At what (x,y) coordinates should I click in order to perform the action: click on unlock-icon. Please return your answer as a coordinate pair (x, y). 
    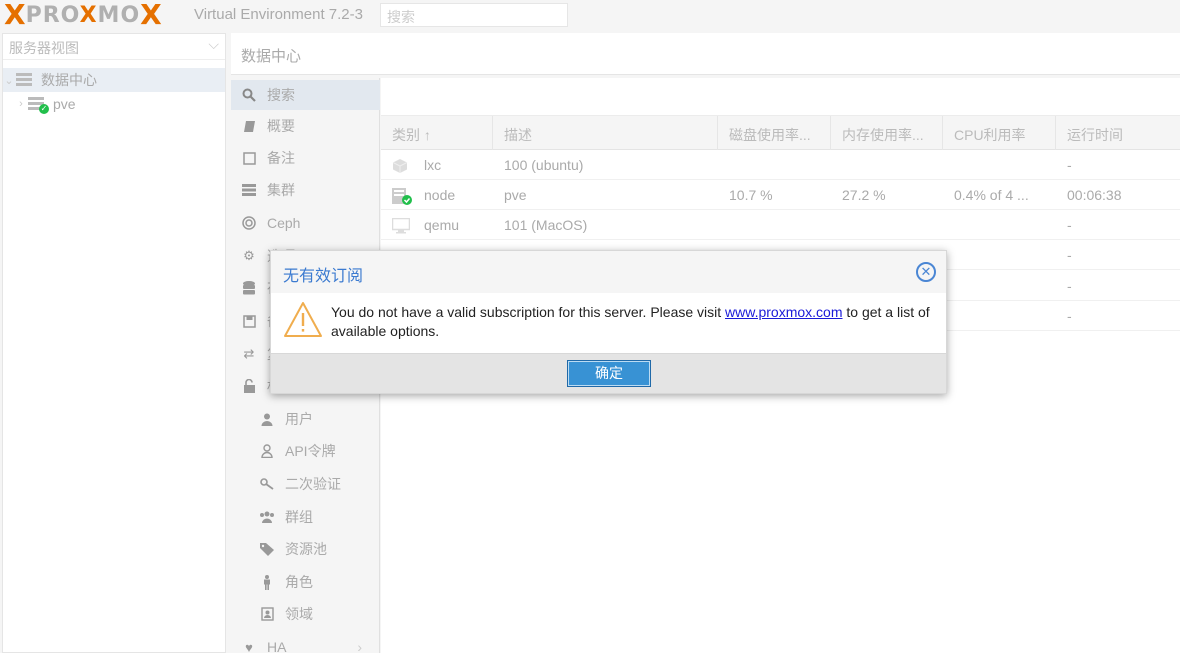
    Looking at the image, I should click on (249, 386).